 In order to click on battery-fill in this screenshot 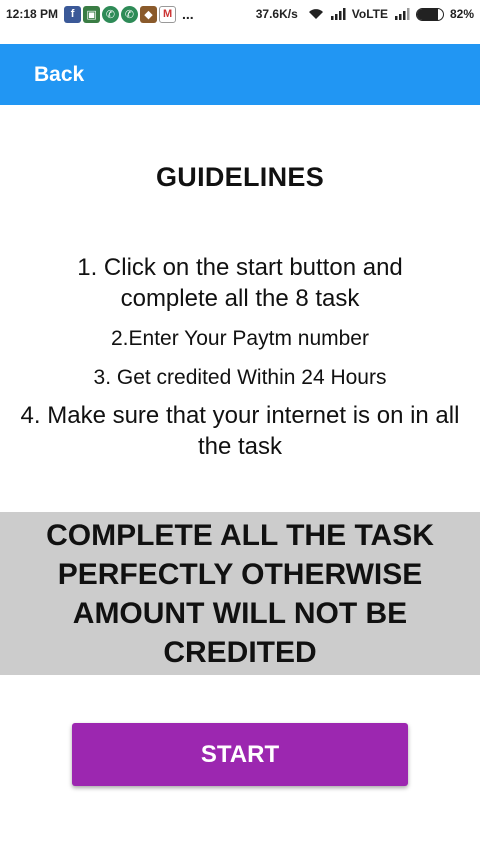, I will do `click(427, 14)`.